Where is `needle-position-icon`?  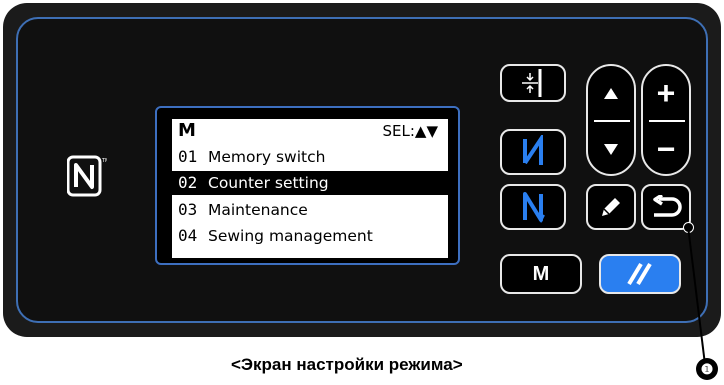
needle-position-icon is located at coordinates (532, 83).